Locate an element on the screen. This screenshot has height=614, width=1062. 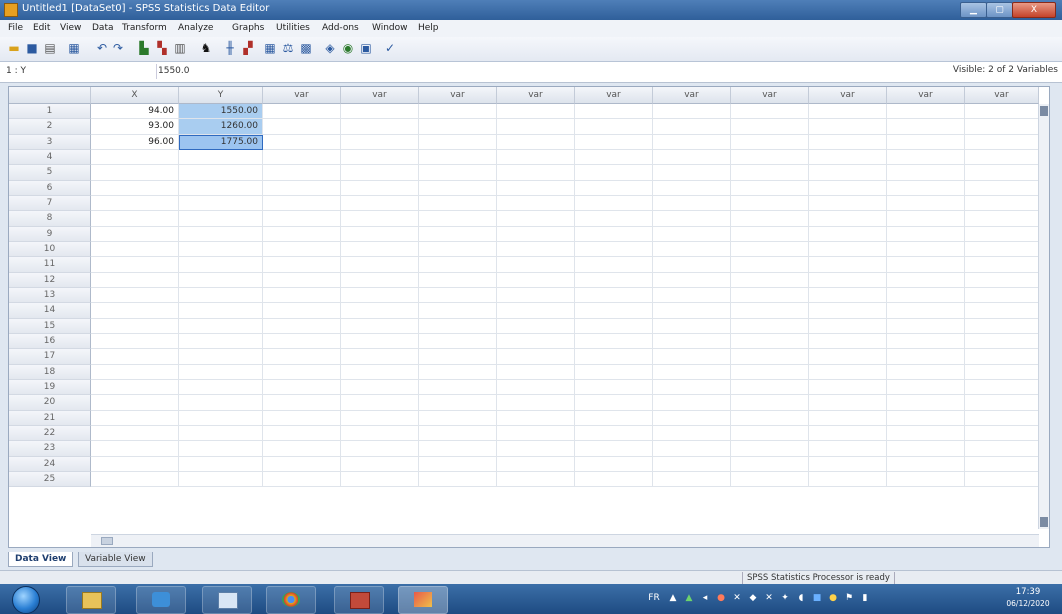
signal-icon: ▮ is located at coordinates (865, 598).